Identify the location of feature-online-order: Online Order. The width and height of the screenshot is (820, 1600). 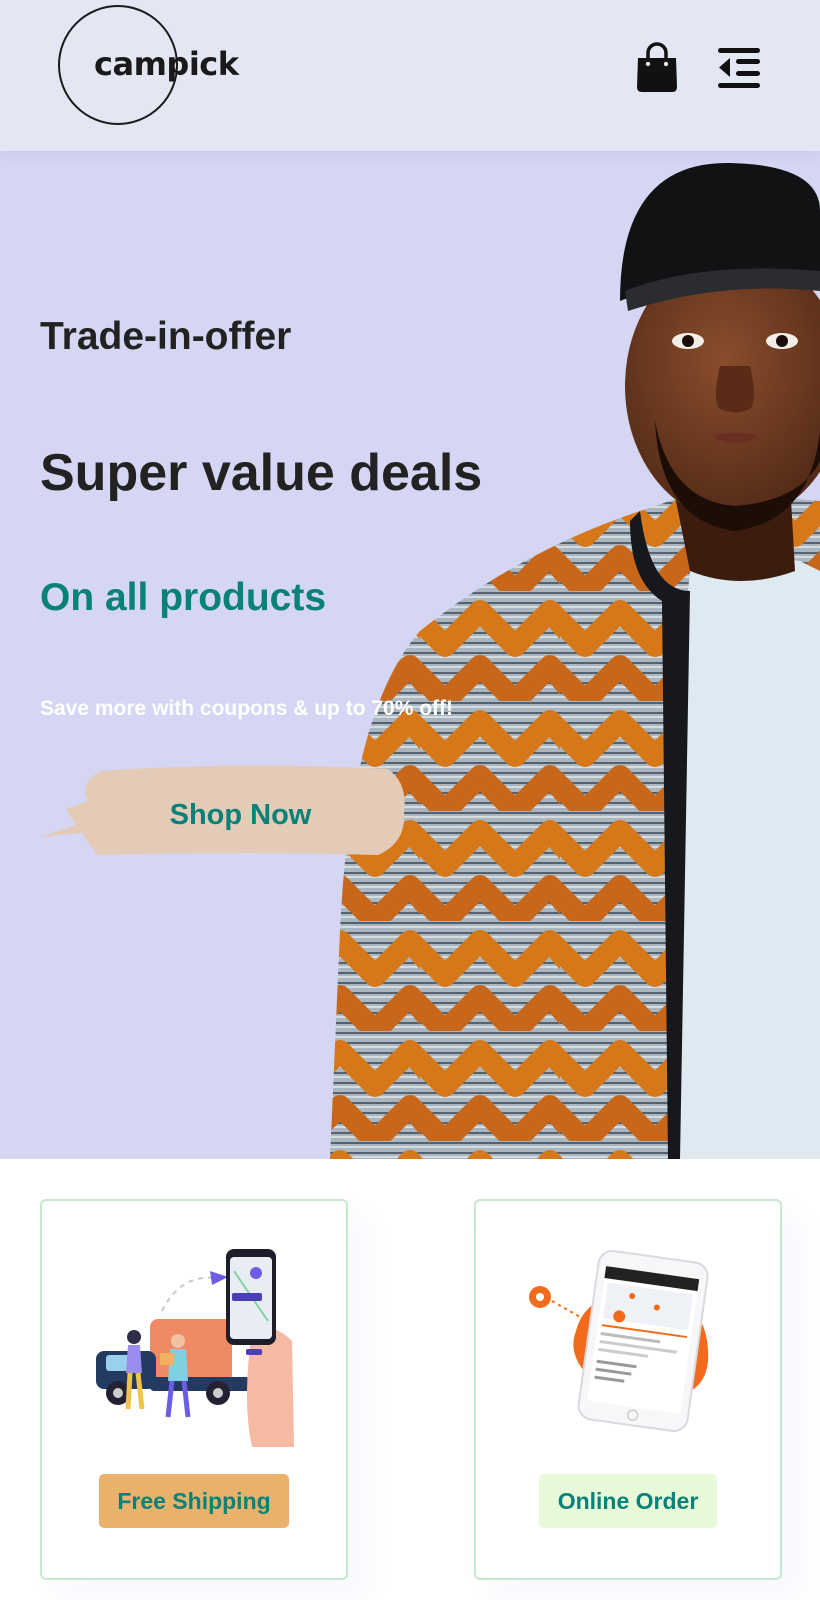
(628, 1389).